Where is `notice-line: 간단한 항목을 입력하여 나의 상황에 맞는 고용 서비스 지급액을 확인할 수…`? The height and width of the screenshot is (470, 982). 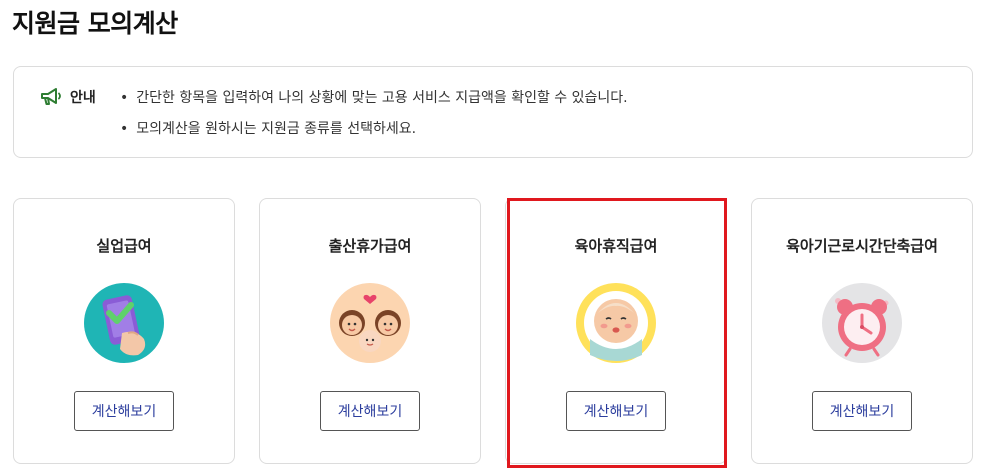
notice-line: 간단한 항목을 입력하여 나의 상황에 맞는 고용 서비스 지급액을 확인할 수… is located at coordinates (373, 97).